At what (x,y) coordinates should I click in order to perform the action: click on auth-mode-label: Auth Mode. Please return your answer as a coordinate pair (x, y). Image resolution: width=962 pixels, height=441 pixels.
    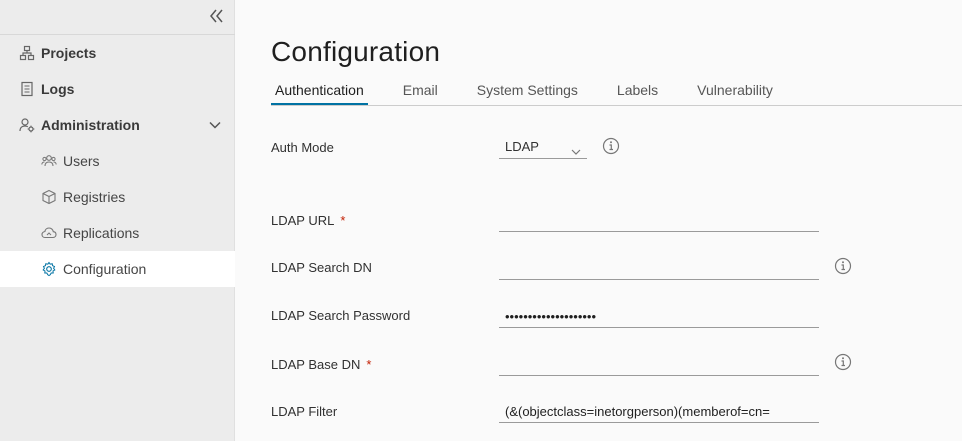
    Looking at the image, I should click on (302, 147).